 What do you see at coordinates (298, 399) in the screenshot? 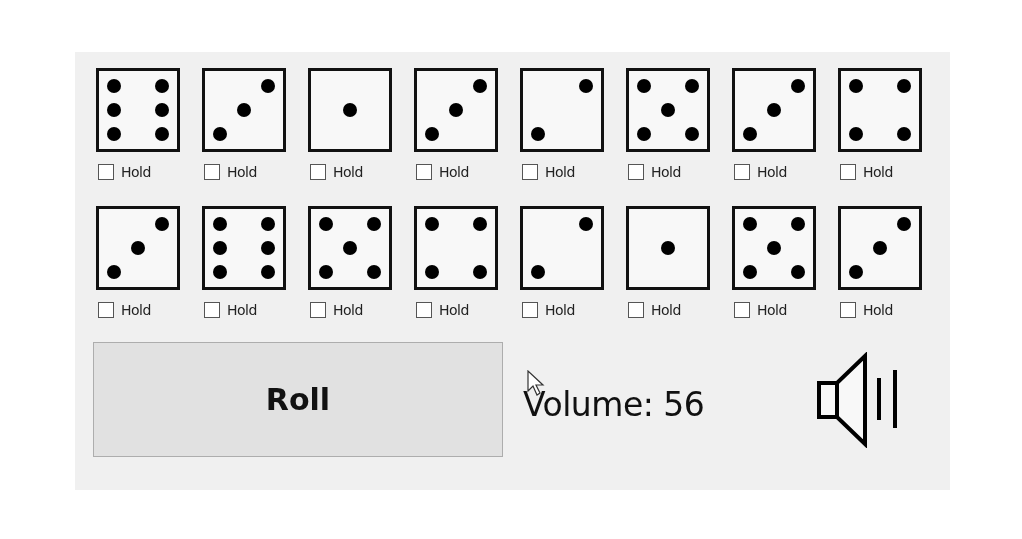
I see `roll-button: Roll` at bounding box center [298, 399].